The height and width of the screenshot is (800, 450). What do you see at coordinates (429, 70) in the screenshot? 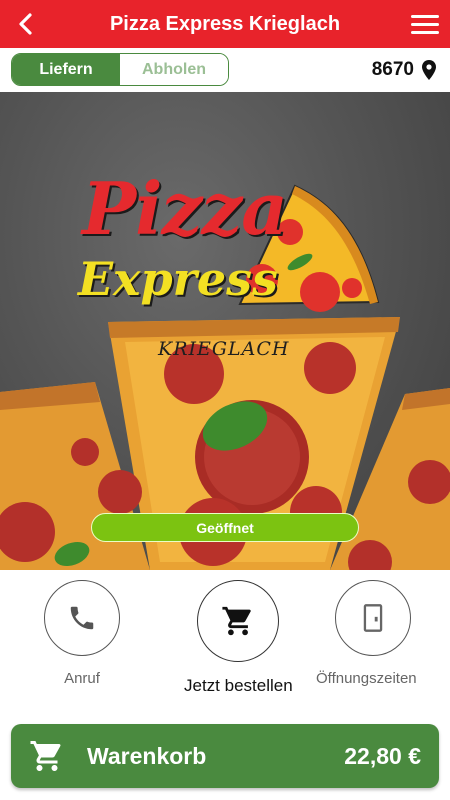
I see `map-pin-icon` at bounding box center [429, 70].